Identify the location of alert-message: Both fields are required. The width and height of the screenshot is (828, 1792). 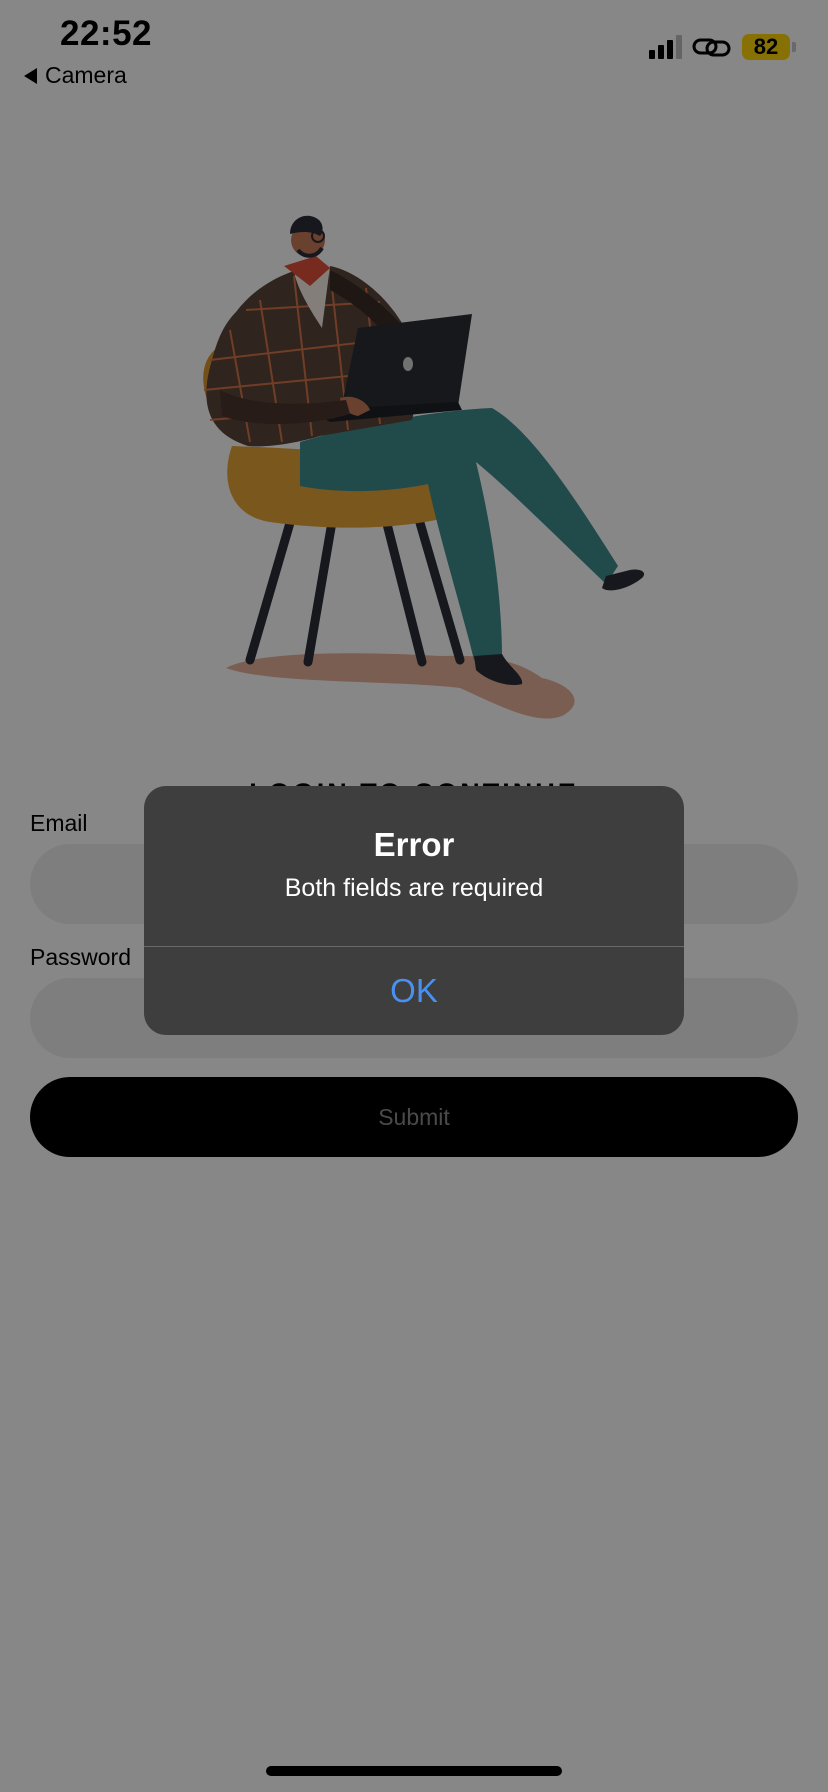
(414, 888).